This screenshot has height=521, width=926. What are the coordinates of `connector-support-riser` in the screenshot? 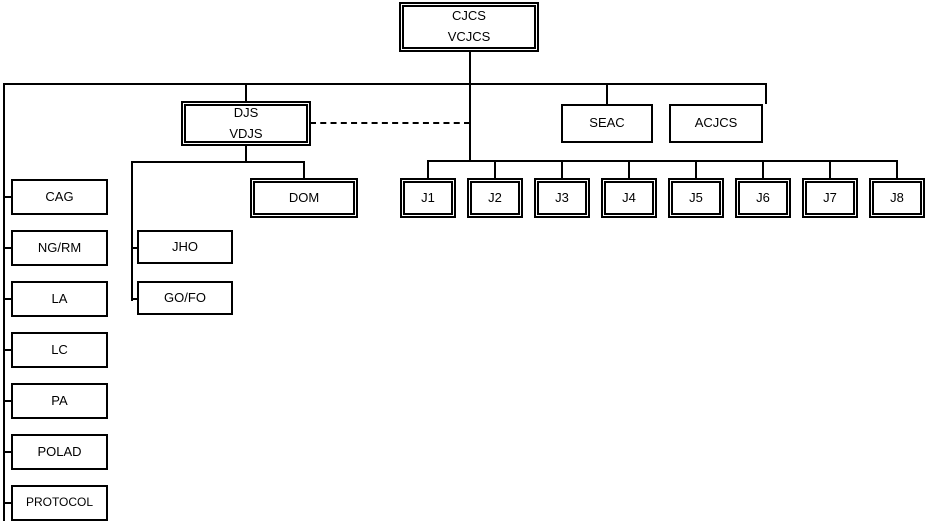 It's located at (132, 231).